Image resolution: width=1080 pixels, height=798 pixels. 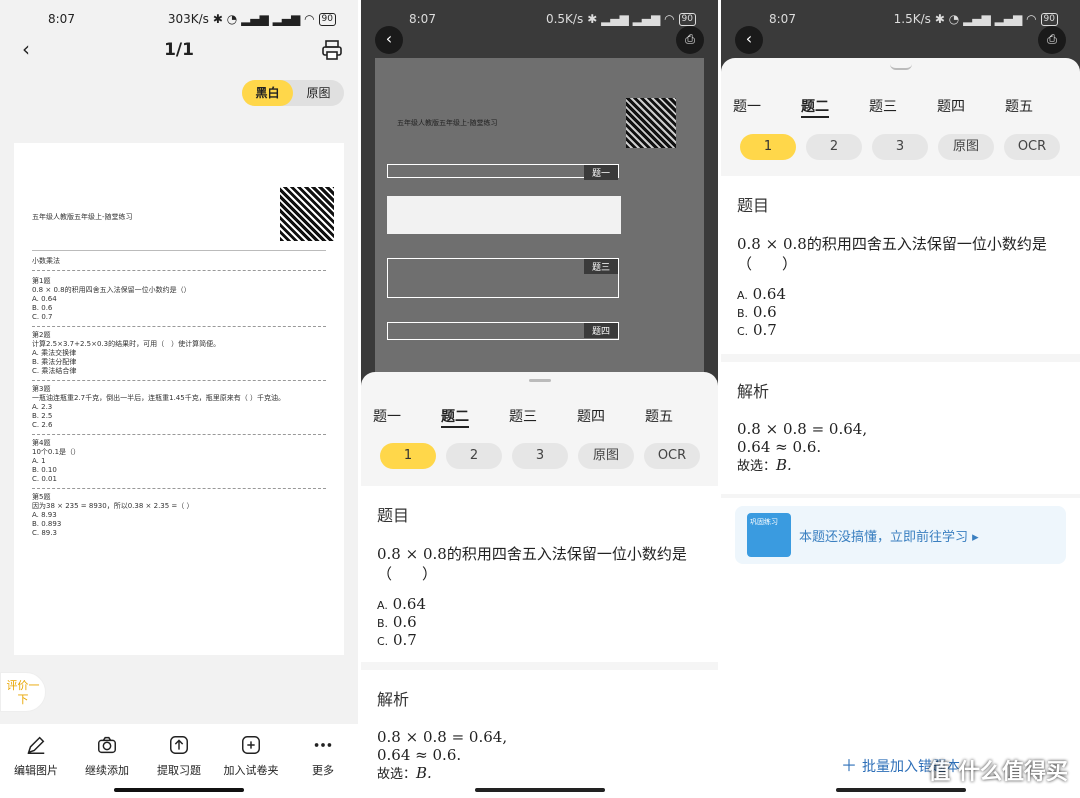 What do you see at coordinates (44, 479) in the screenshot?
I see `doc-opt: C. 0.01` at bounding box center [44, 479].